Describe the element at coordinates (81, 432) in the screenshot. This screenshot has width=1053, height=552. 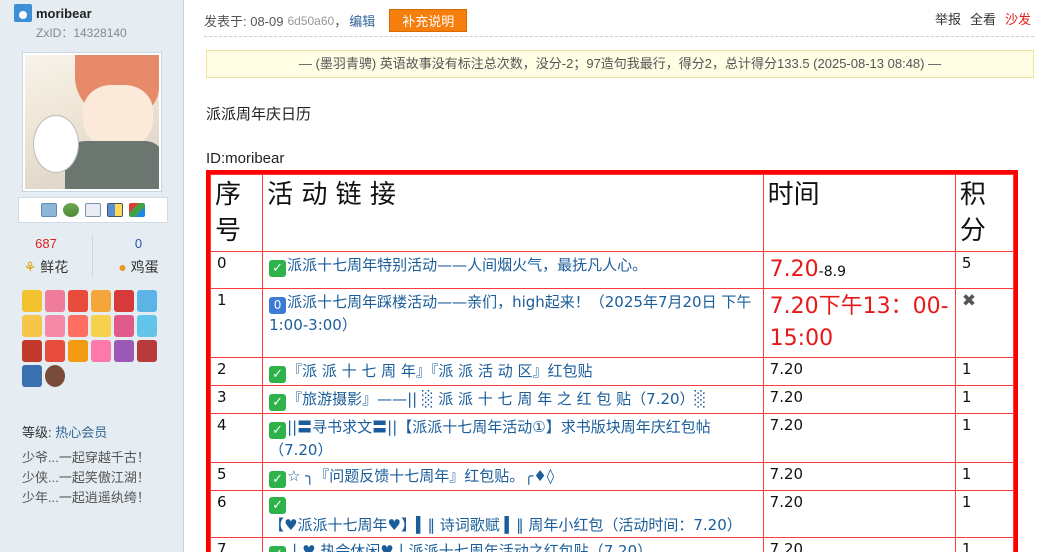
I see `level-value: 热心会员` at that location.